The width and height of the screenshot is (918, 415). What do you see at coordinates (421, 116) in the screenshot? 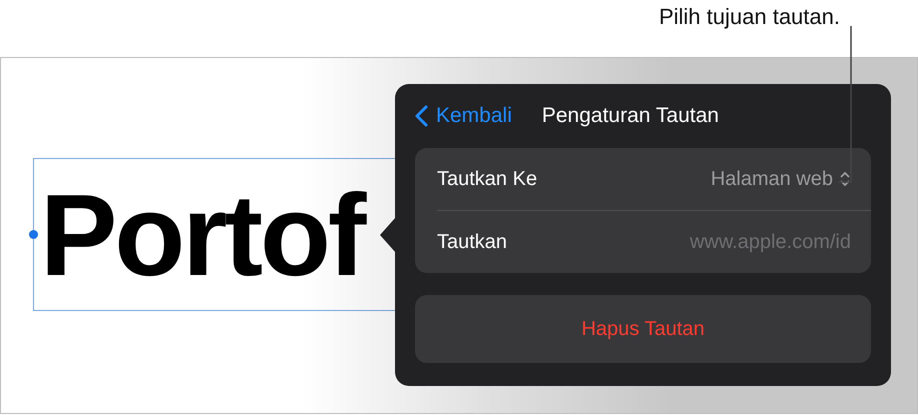
I see `chevron-left-icon` at bounding box center [421, 116].